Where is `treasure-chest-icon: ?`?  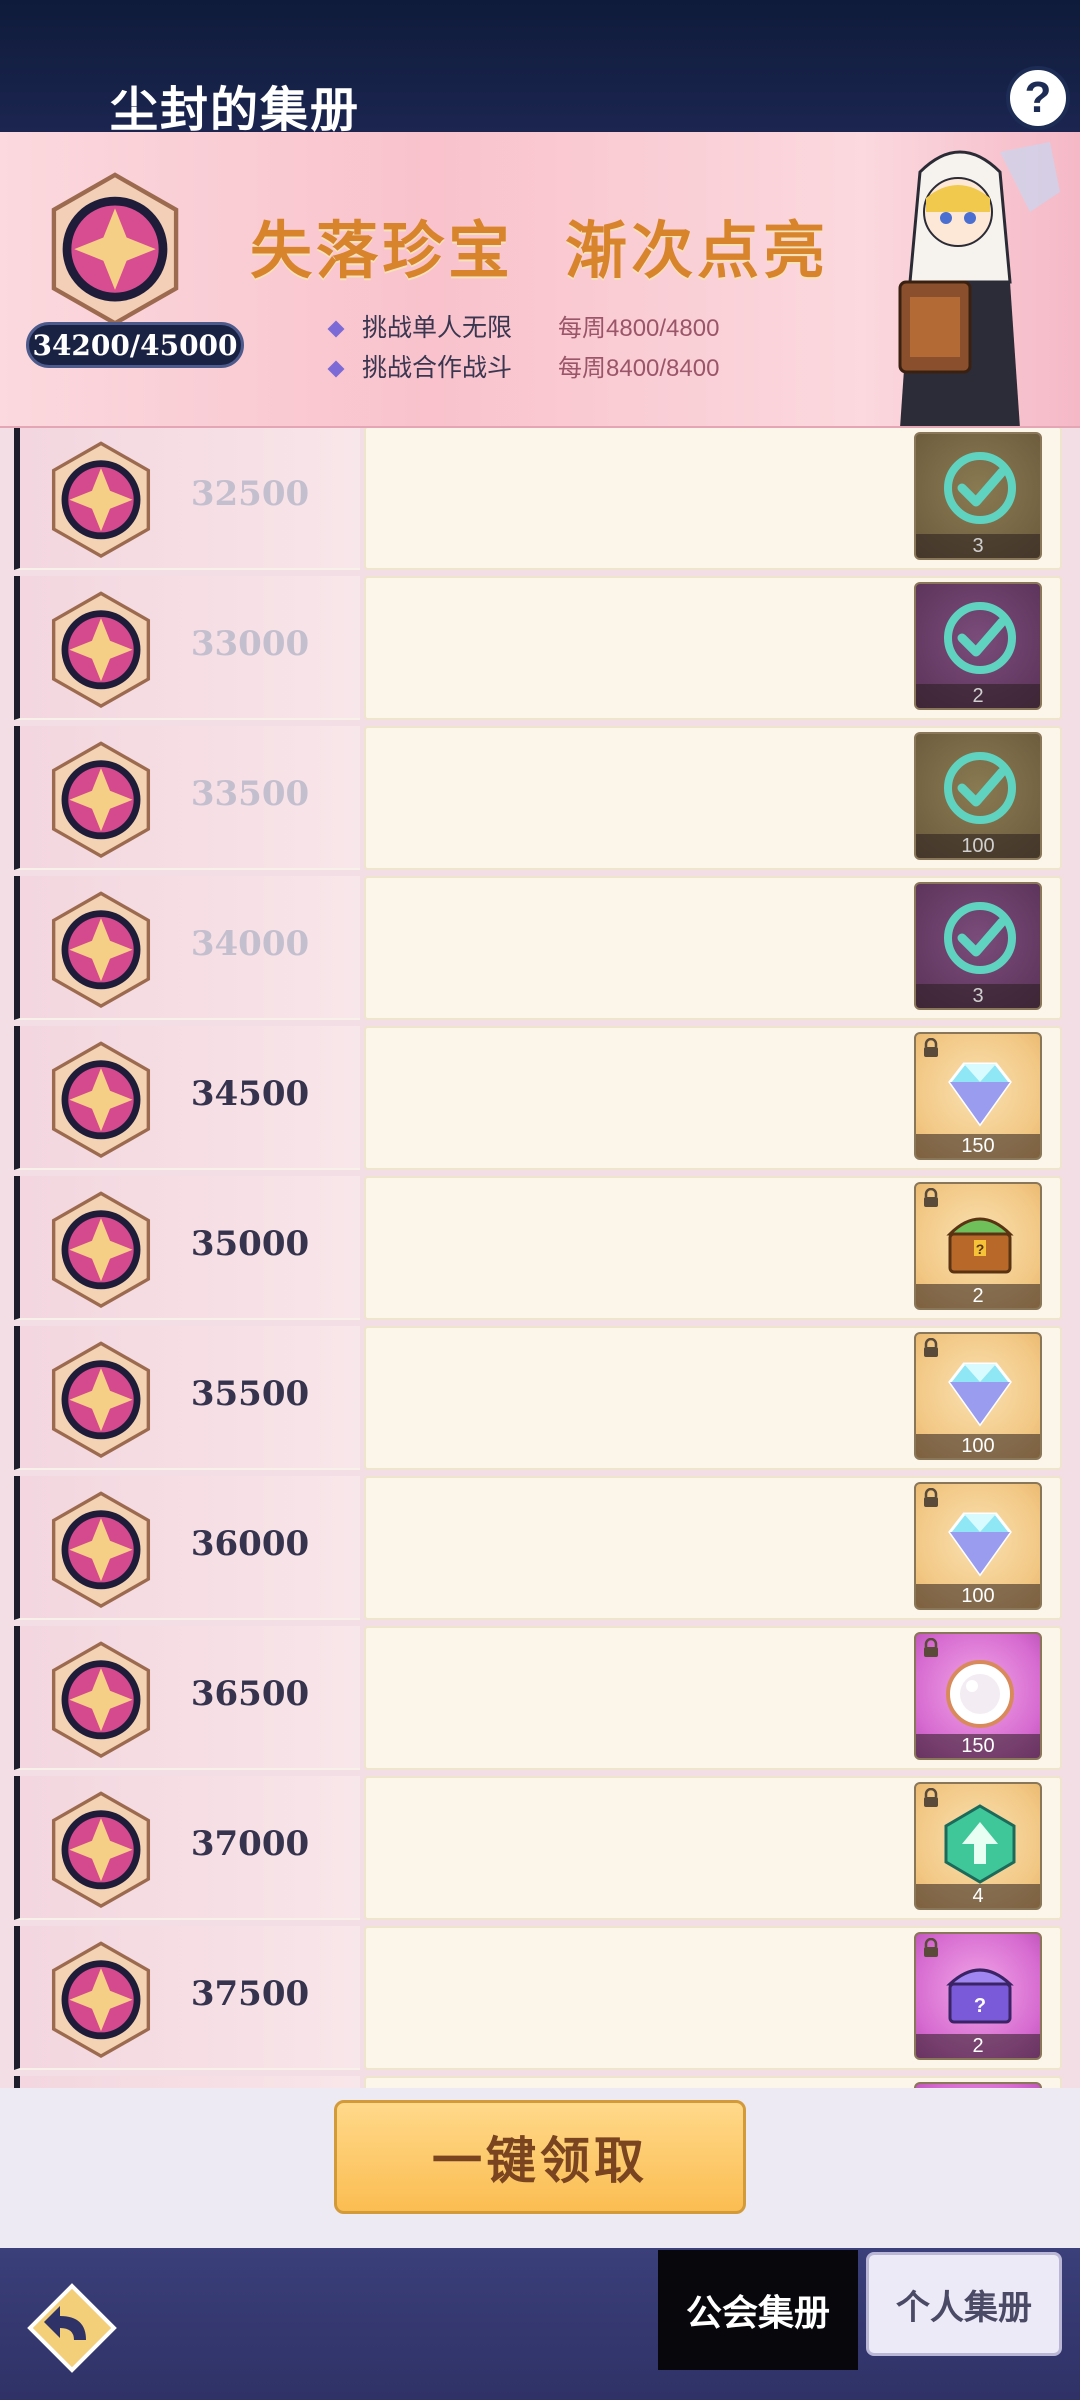 treasure-chest-icon: ? is located at coordinates (980, 1245).